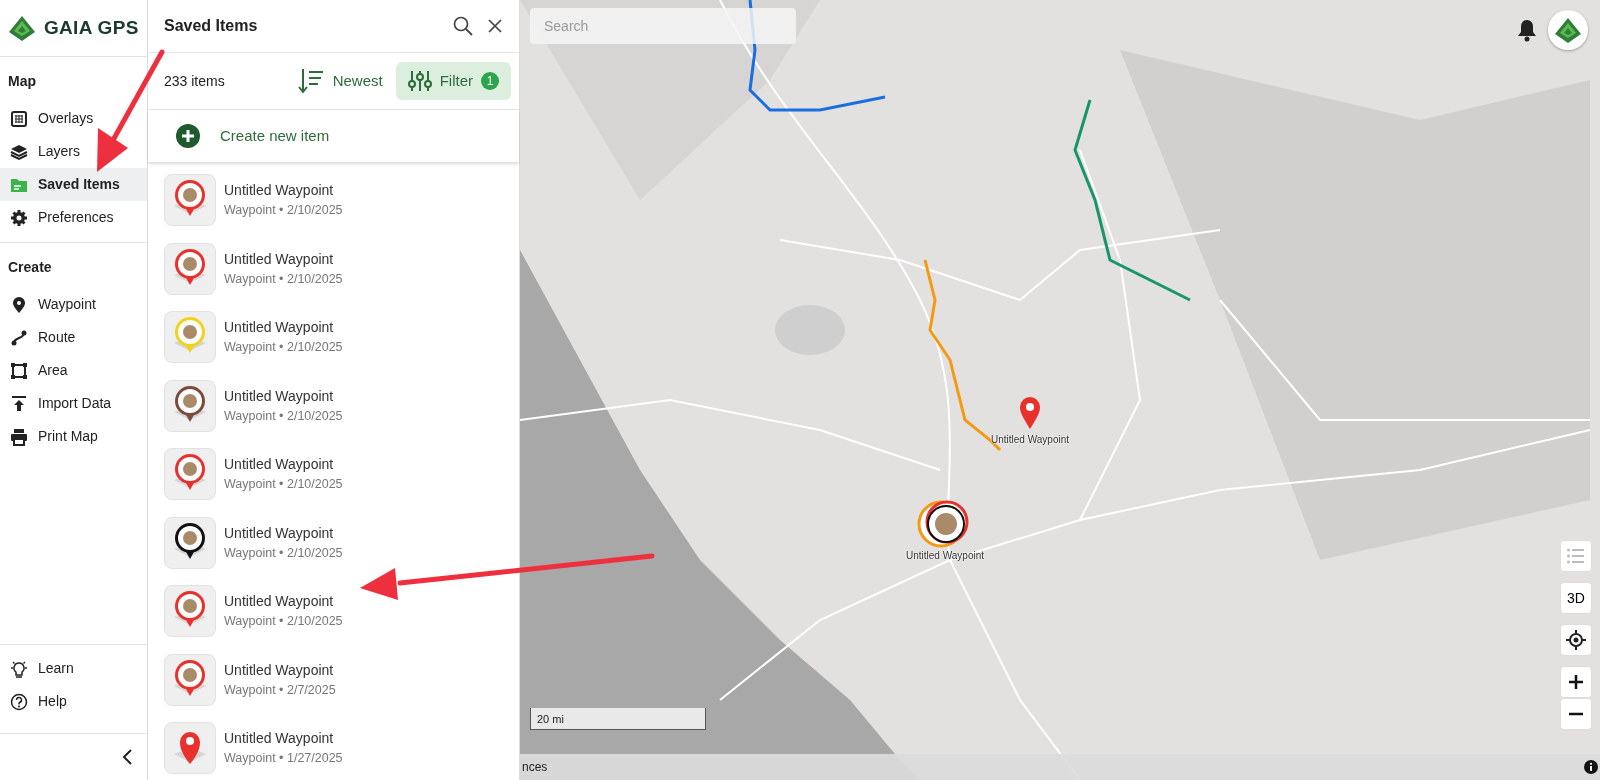 The height and width of the screenshot is (780, 1600). I want to click on attribution-text: nces, so click(535, 767).